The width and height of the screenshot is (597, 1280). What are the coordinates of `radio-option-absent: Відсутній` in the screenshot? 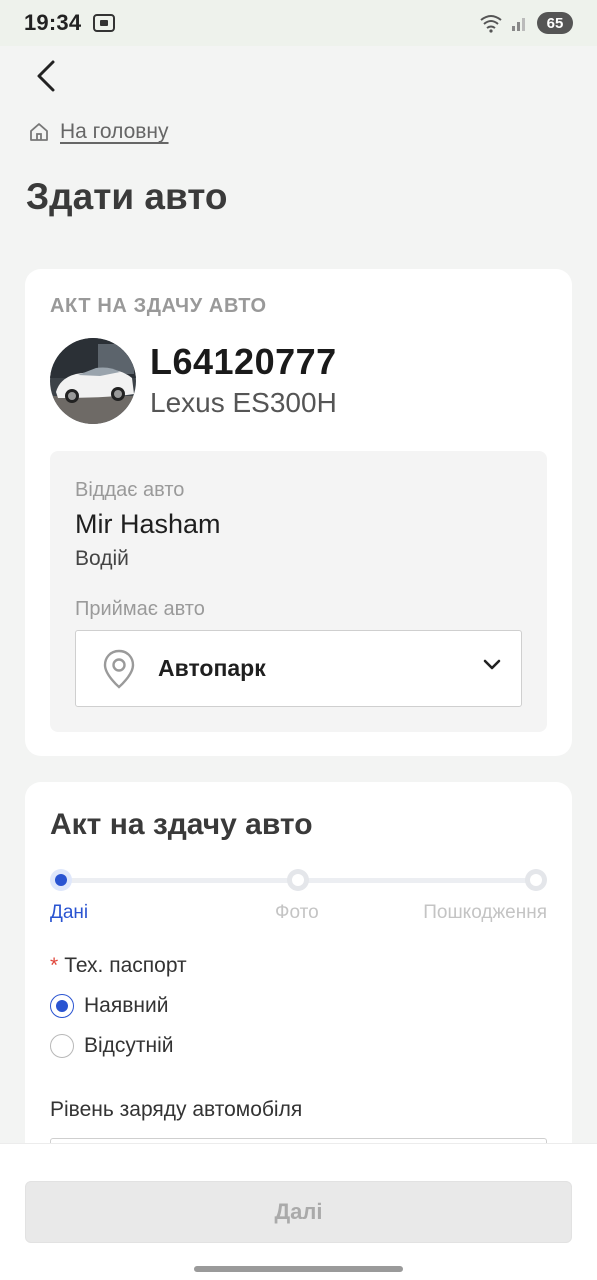 It's located at (112, 1046).